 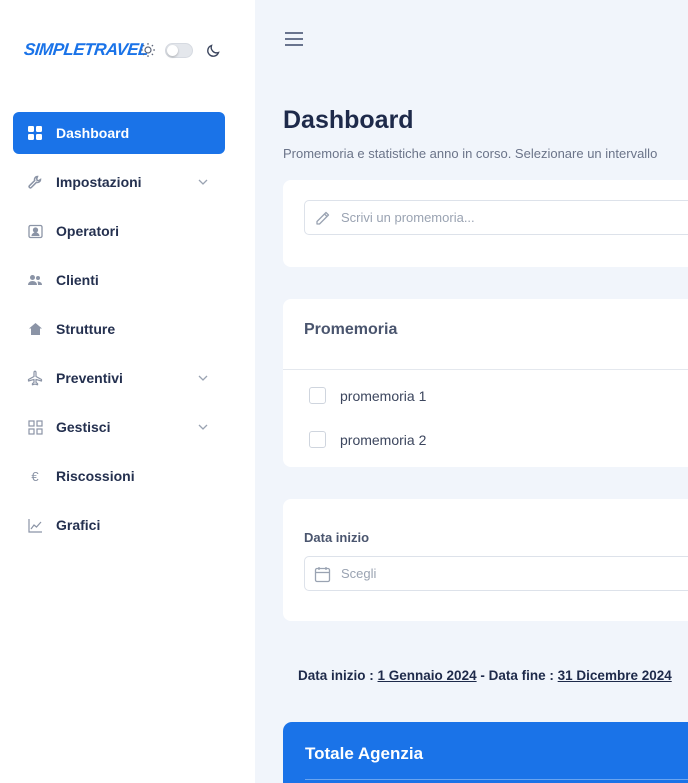 I want to click on toggle-knob, so click(x=172, y=50).